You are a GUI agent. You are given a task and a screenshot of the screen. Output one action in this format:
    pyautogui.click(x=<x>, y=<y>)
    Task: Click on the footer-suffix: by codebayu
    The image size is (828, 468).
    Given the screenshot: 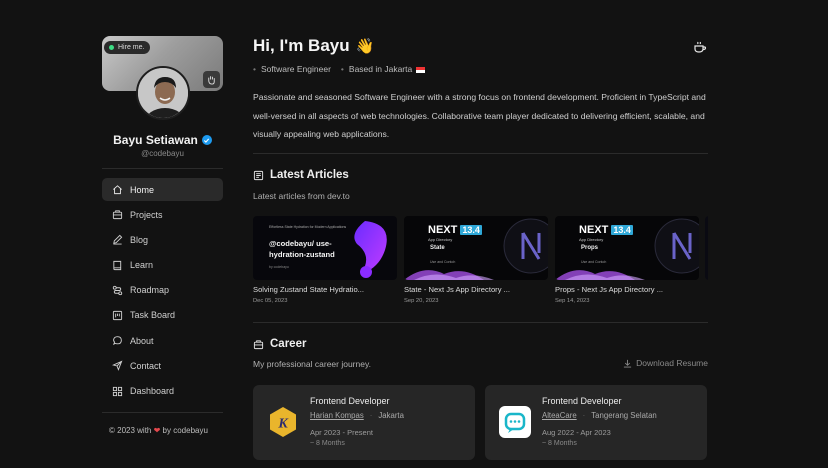 What is the action you would take?
    pyautogui.click(x=185, y=430)
    